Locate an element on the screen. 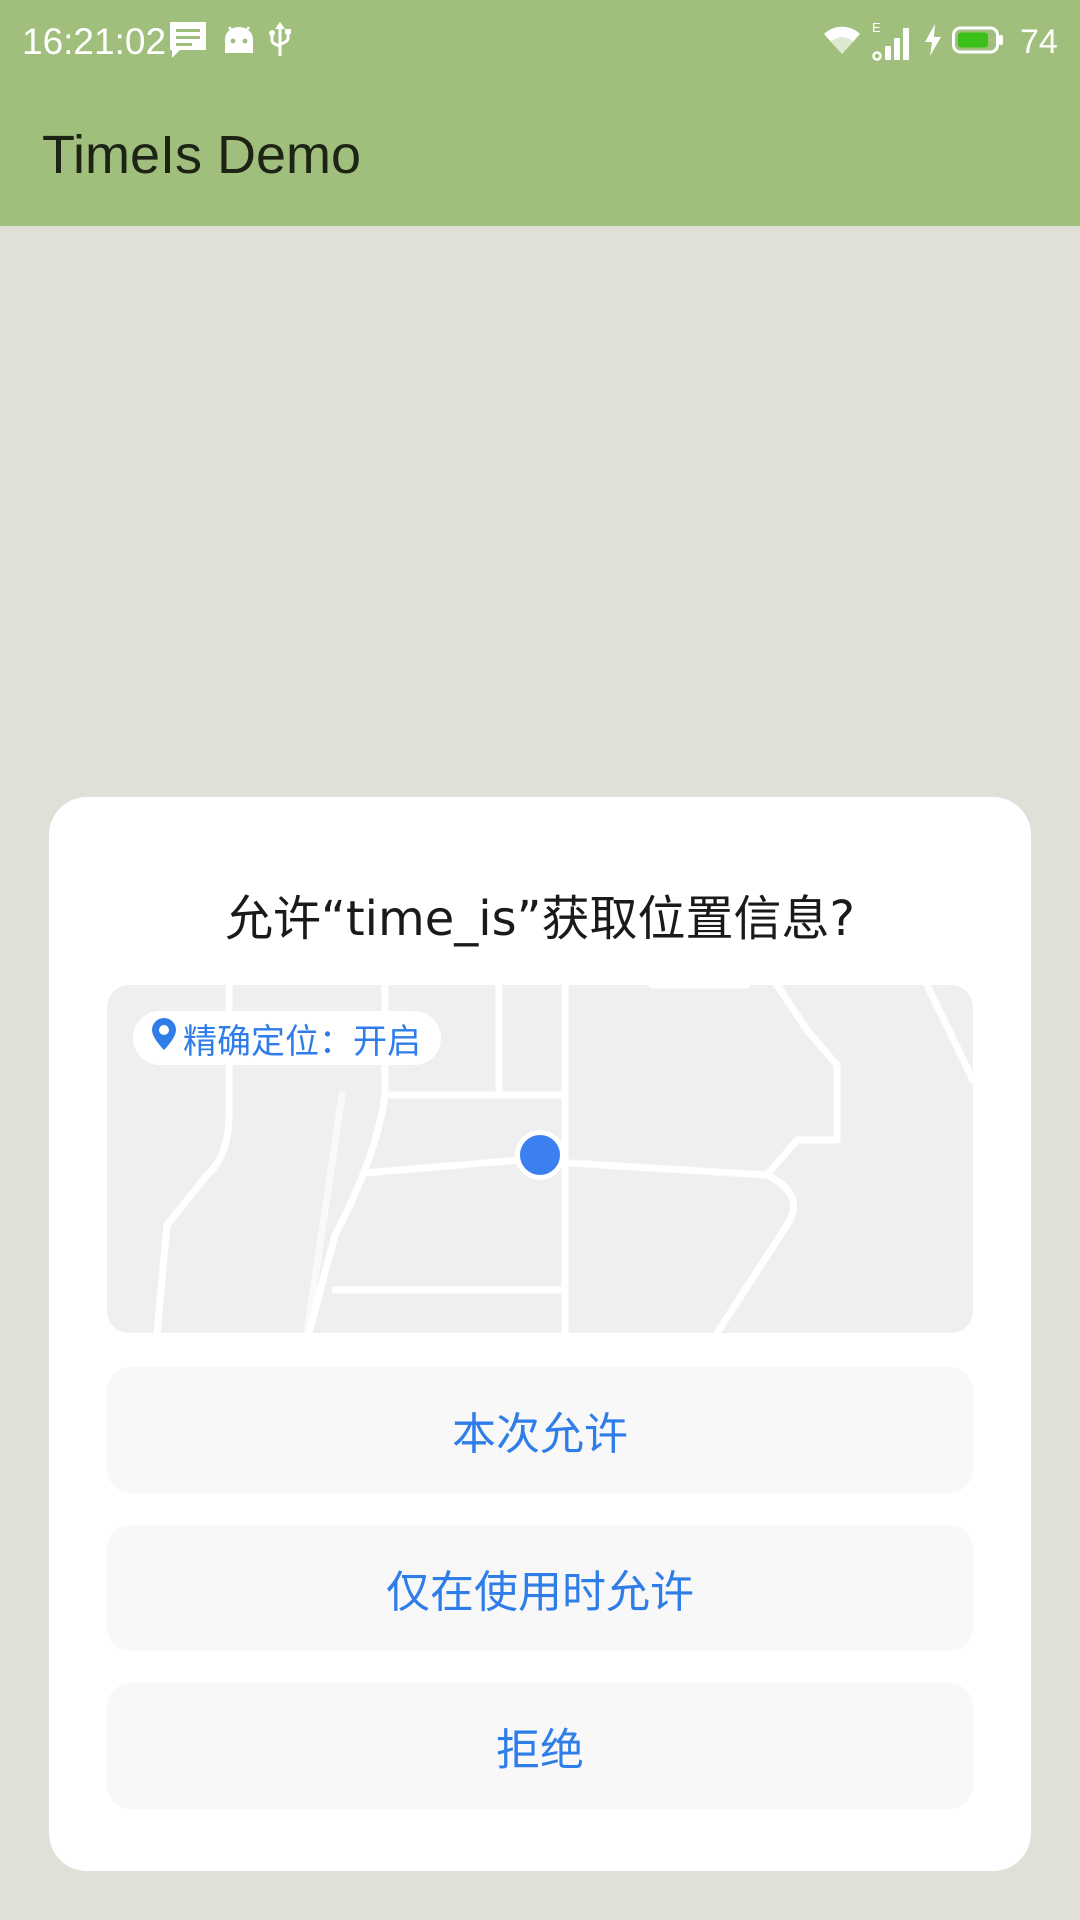  status-bar: 16:21:02 E 74 is located at coordinates (540, 42).